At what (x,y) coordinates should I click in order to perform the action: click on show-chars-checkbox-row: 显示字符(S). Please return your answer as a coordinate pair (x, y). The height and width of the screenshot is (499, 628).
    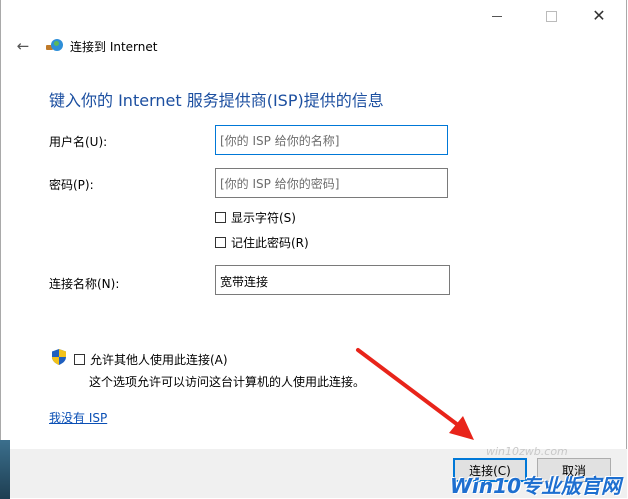
    Looking at the image, I should click on (255, 217).